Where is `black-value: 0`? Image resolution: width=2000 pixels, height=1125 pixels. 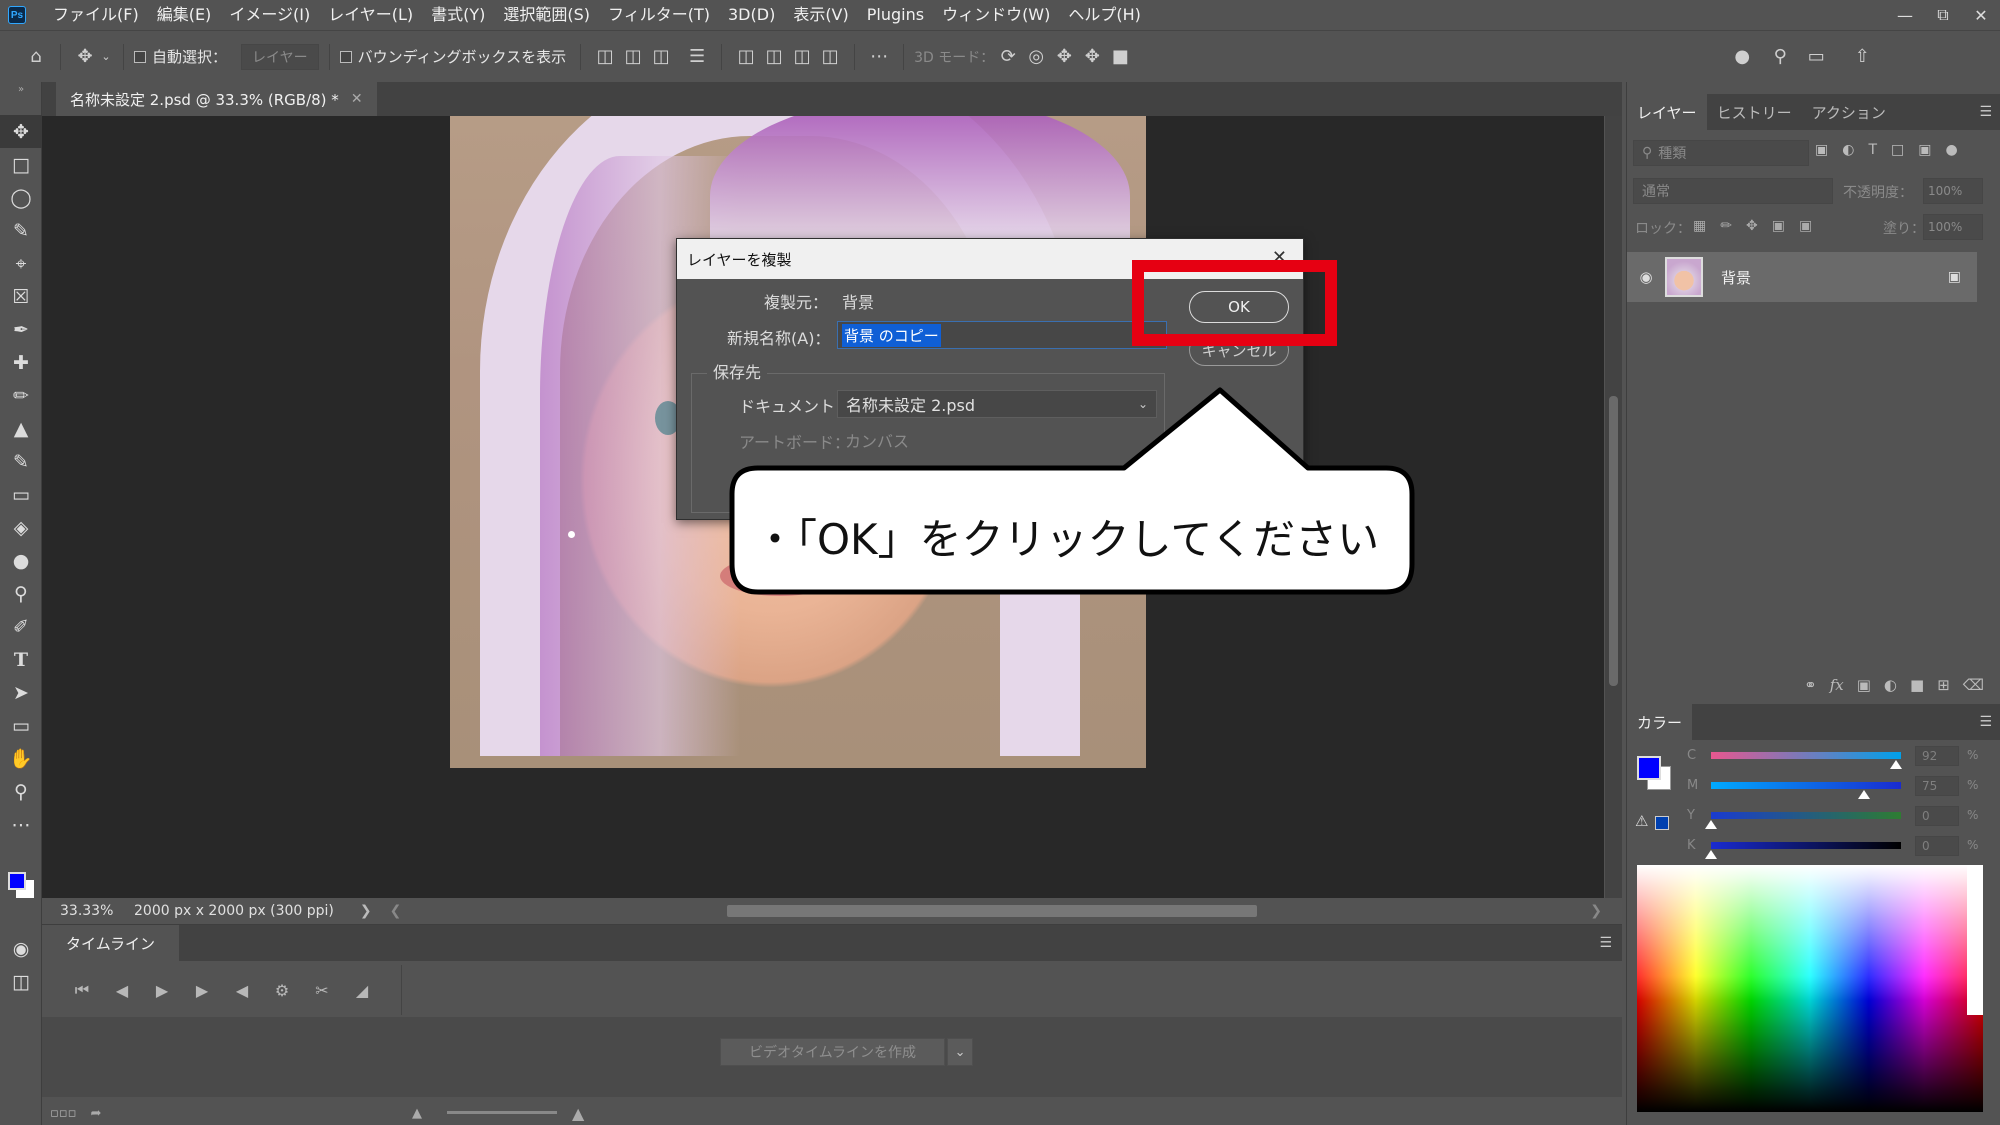 black-value: 0 is located at coordinates (1937, 846).